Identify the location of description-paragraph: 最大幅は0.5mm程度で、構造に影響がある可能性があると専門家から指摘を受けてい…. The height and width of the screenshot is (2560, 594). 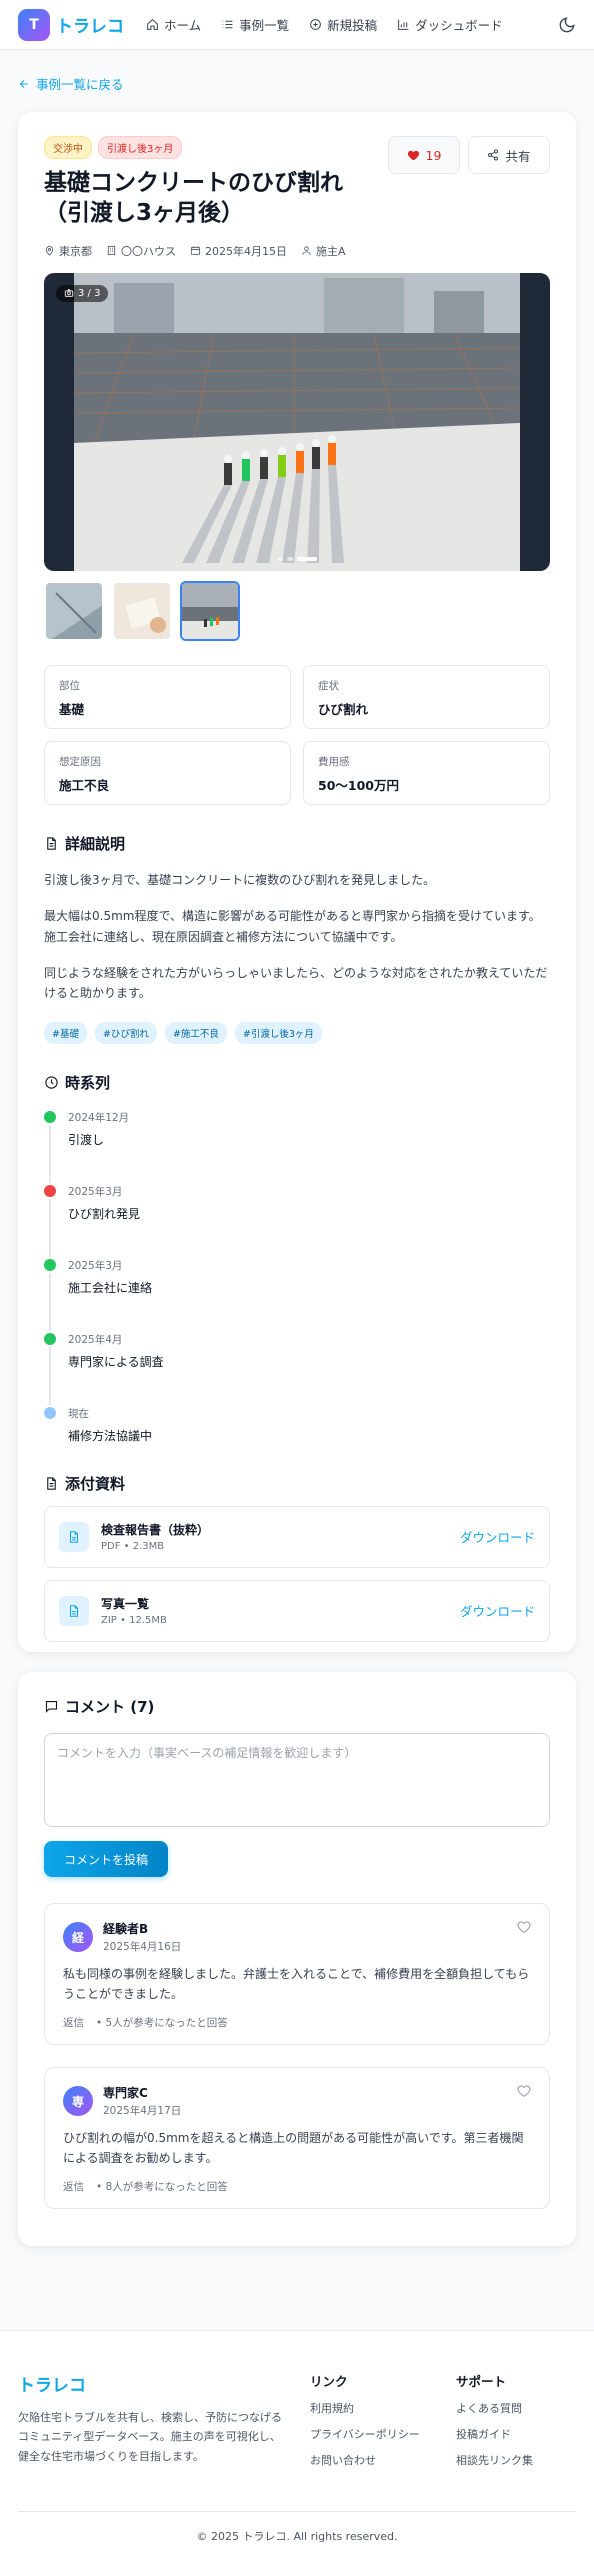
(292, 926).